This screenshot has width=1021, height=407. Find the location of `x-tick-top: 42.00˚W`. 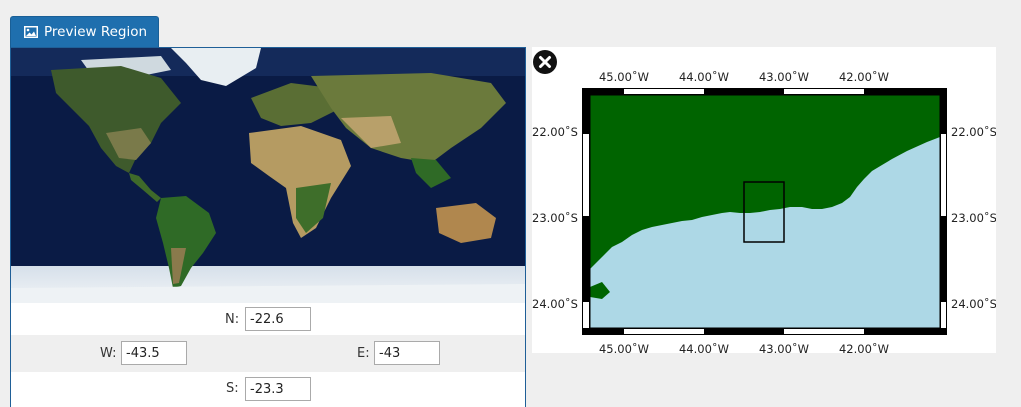

x-tick-top: 42.00˚W is located at coordinates (864, 76).